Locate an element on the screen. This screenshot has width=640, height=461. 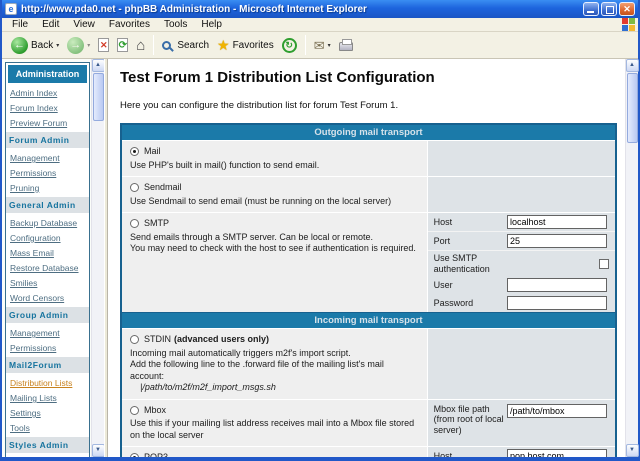
mbox-radio is located at coordinates (134, 410).